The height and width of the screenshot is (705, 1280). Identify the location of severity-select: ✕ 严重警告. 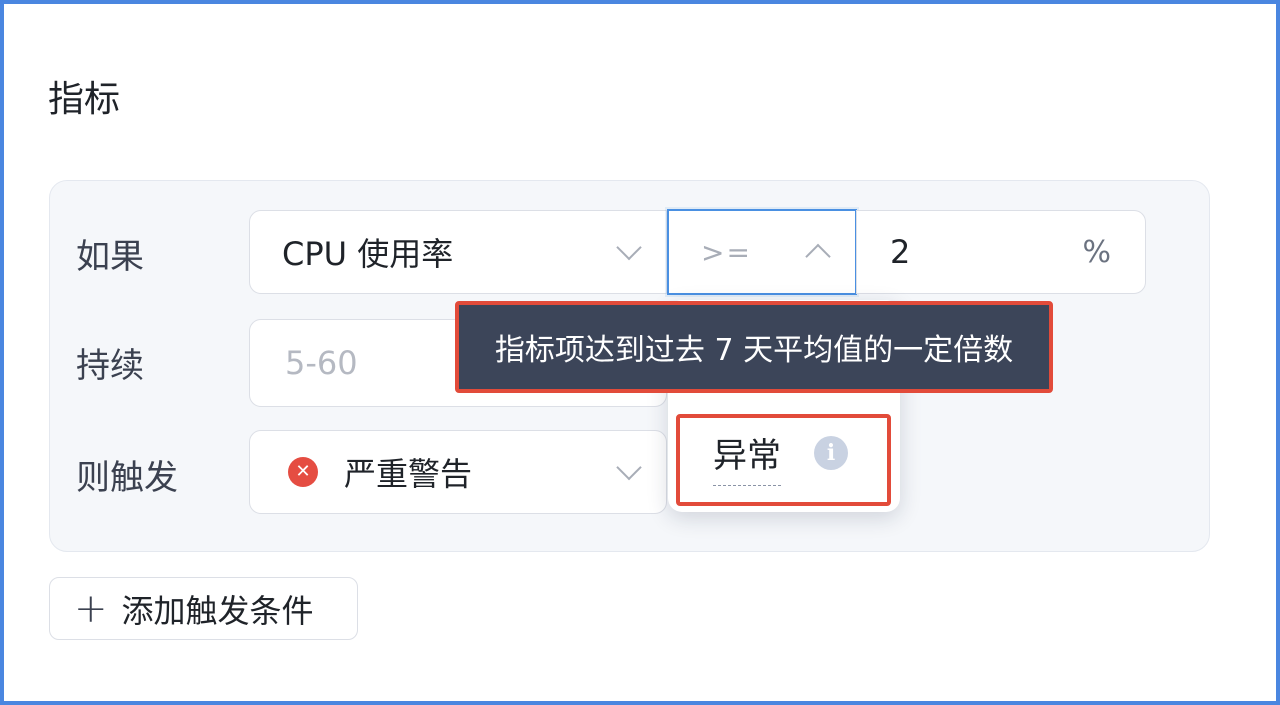
(458, 472).